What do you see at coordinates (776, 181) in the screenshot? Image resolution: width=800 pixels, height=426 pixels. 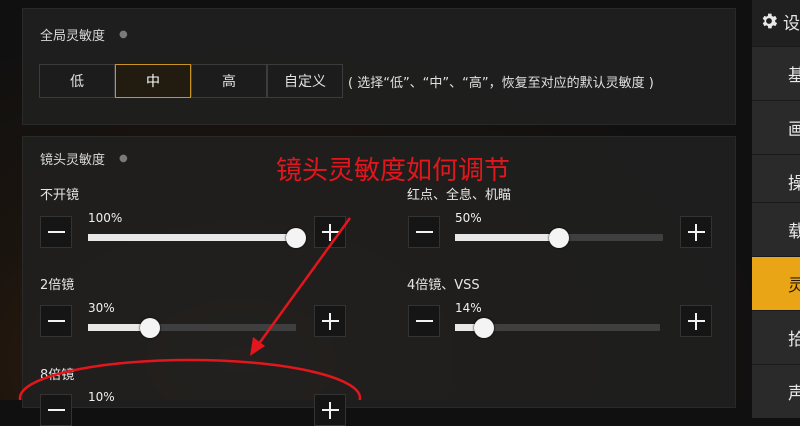 I see `sidebar-item-controls: 操` at bounding box center [776, 181].